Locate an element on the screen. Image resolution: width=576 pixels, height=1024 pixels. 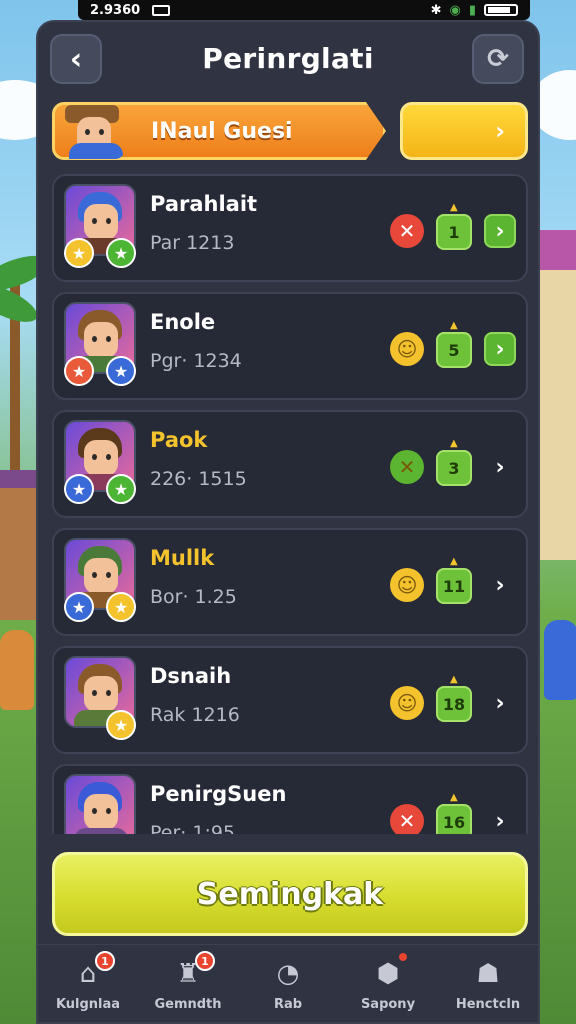
bluetooth-icon: ✱ is located at coordinates (436, 10).